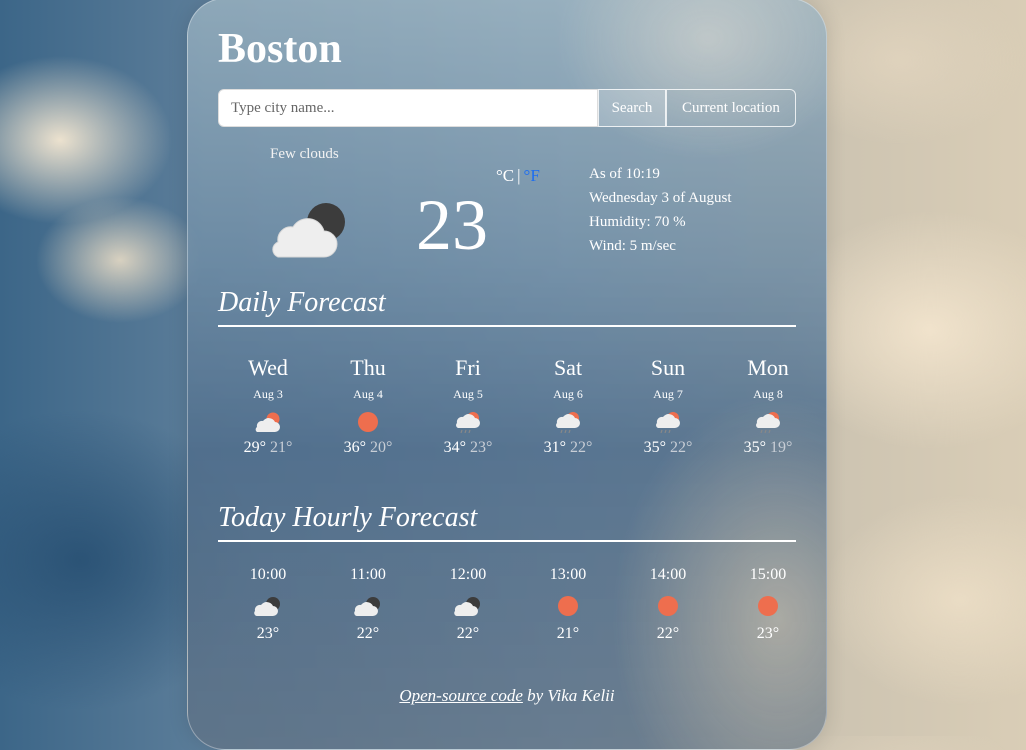  What do you see at coordinates (454, 447) in the screenshot?
I see `high-temp: 34°` at bounding box center [454, 447].